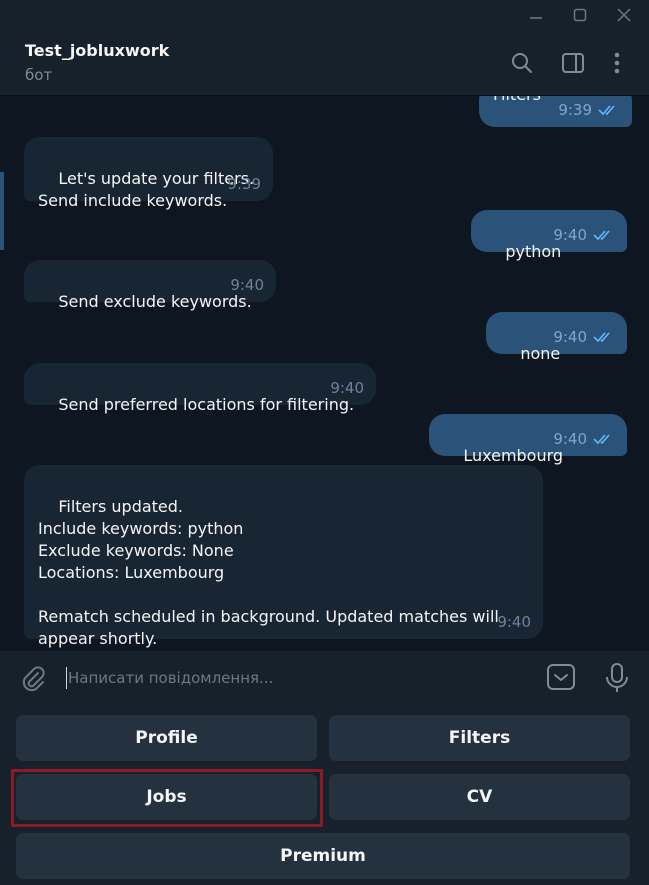 Image resolution: width=649 pixels, height=885 pixels. Describe the element at coordinates (617, 678) in the screenshot. I see `microphone-icon` at that location.